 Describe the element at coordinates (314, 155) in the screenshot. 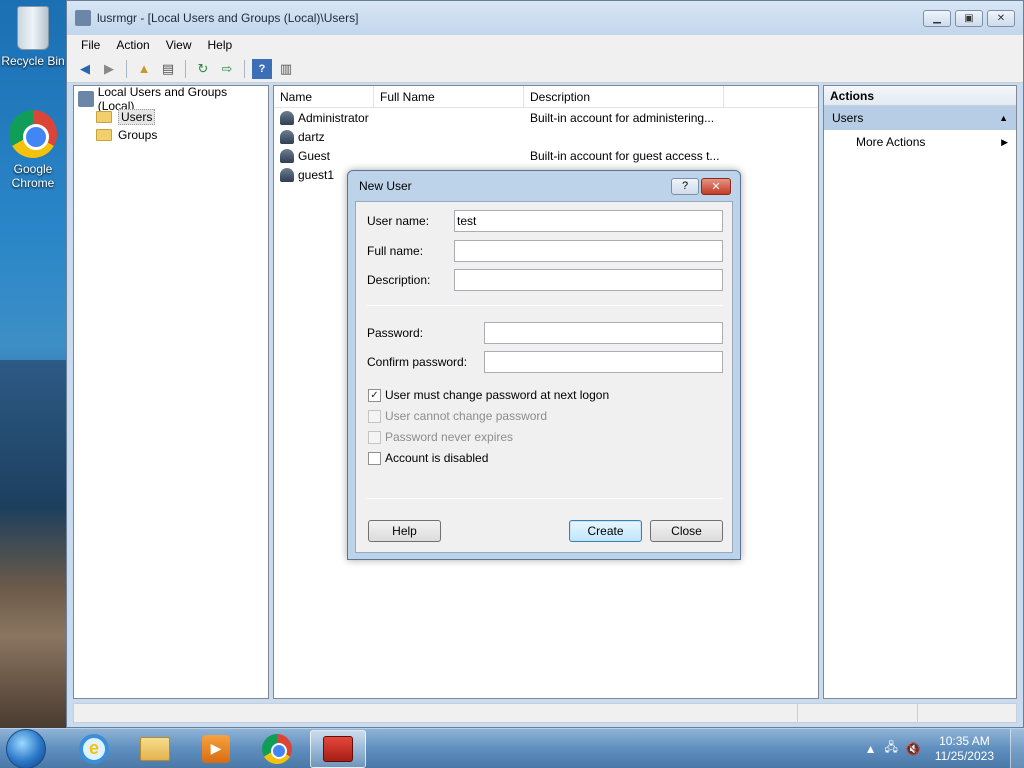

I see `user-name: Guest` at that location.